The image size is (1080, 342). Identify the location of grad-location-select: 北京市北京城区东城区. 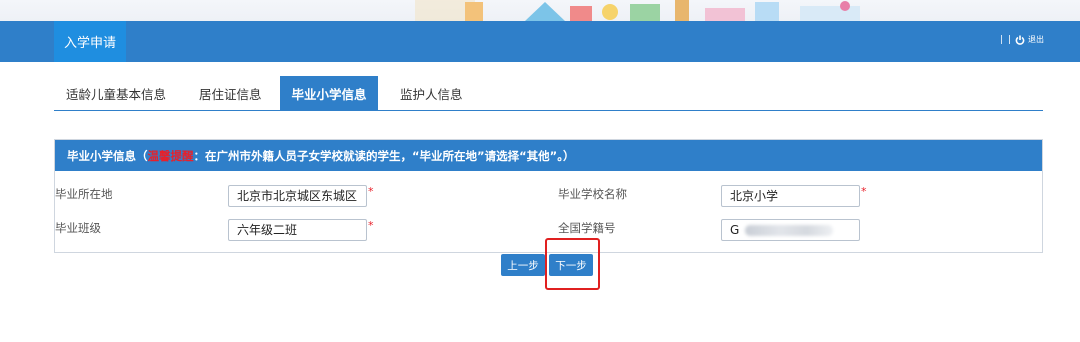
(297, 196).